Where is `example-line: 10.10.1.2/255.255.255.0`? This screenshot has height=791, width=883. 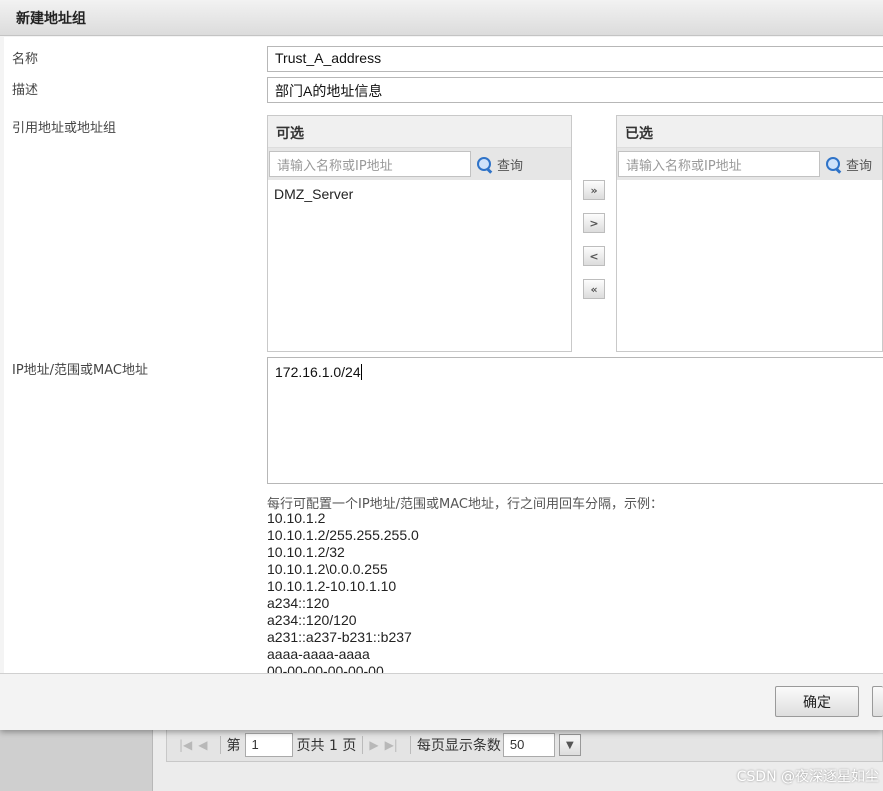 example-line: 10.10.1.2/255.255.255.0 is located at coordinates (343, 535).